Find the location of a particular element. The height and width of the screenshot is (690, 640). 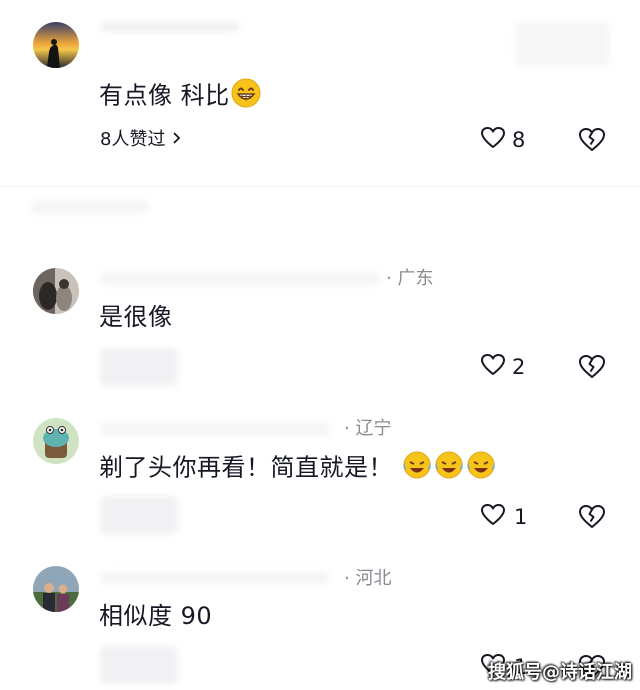

like-button: 8 is located at coordinates (502, 140).